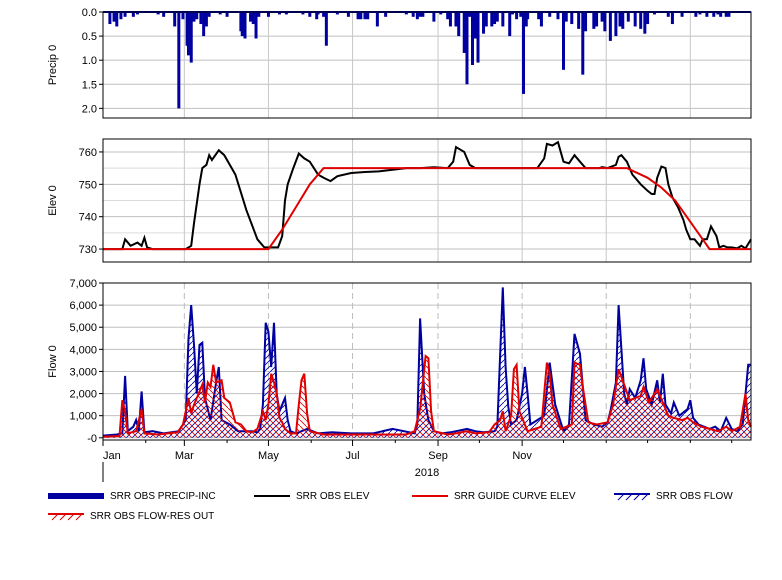 This screenshot has width=782, height=580. What do you see at coordinates (89, 13) in the screenshot?
I see `ytick-label-0-0: 0.0` at bounding box center [89, 13].